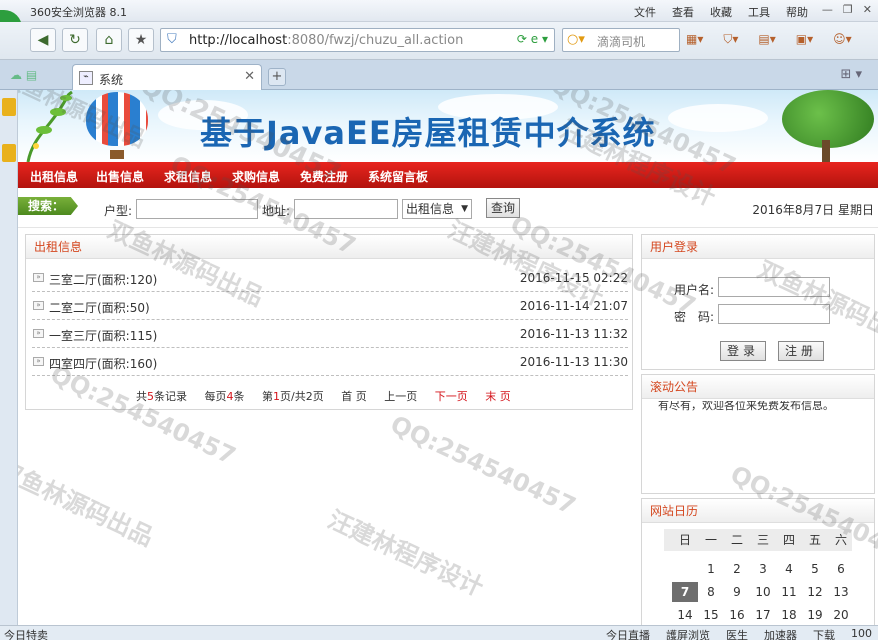  I want to click on pager-next: 下一页, so click(451, 396).